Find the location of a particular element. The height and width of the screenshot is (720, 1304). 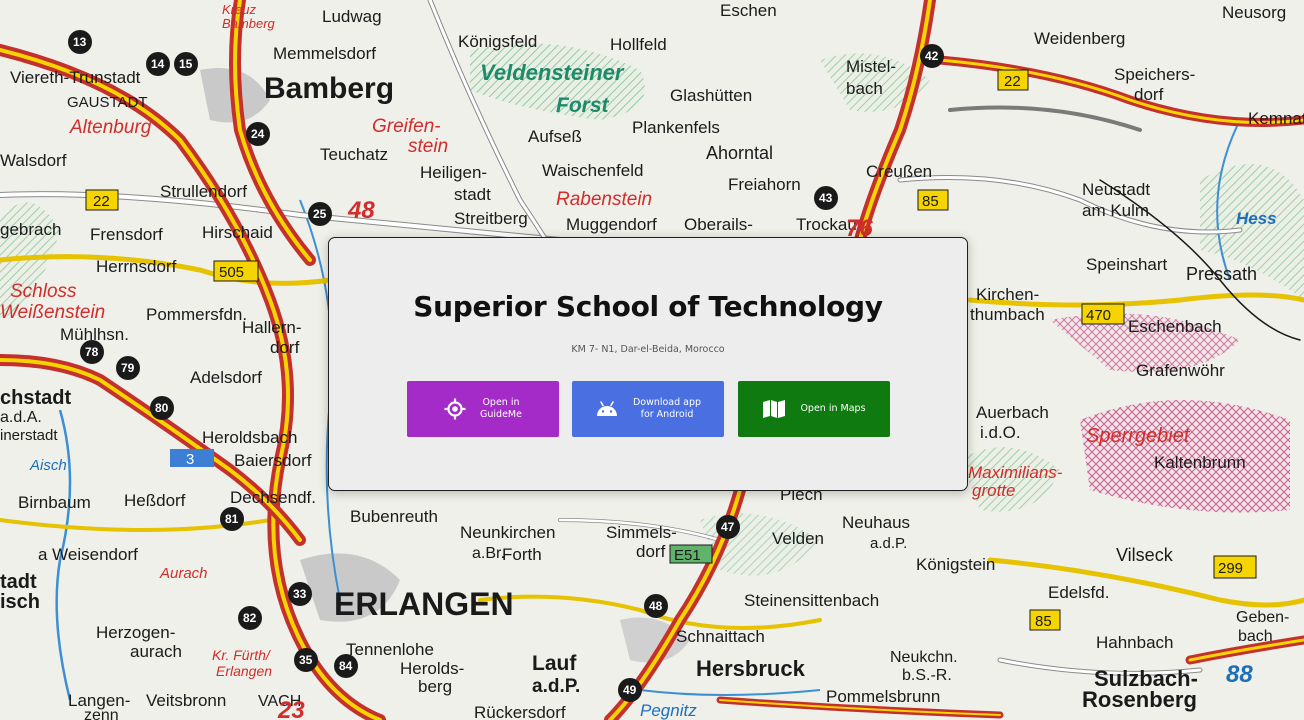

svg-text: Glashütten is located at coordinates (711, 95).